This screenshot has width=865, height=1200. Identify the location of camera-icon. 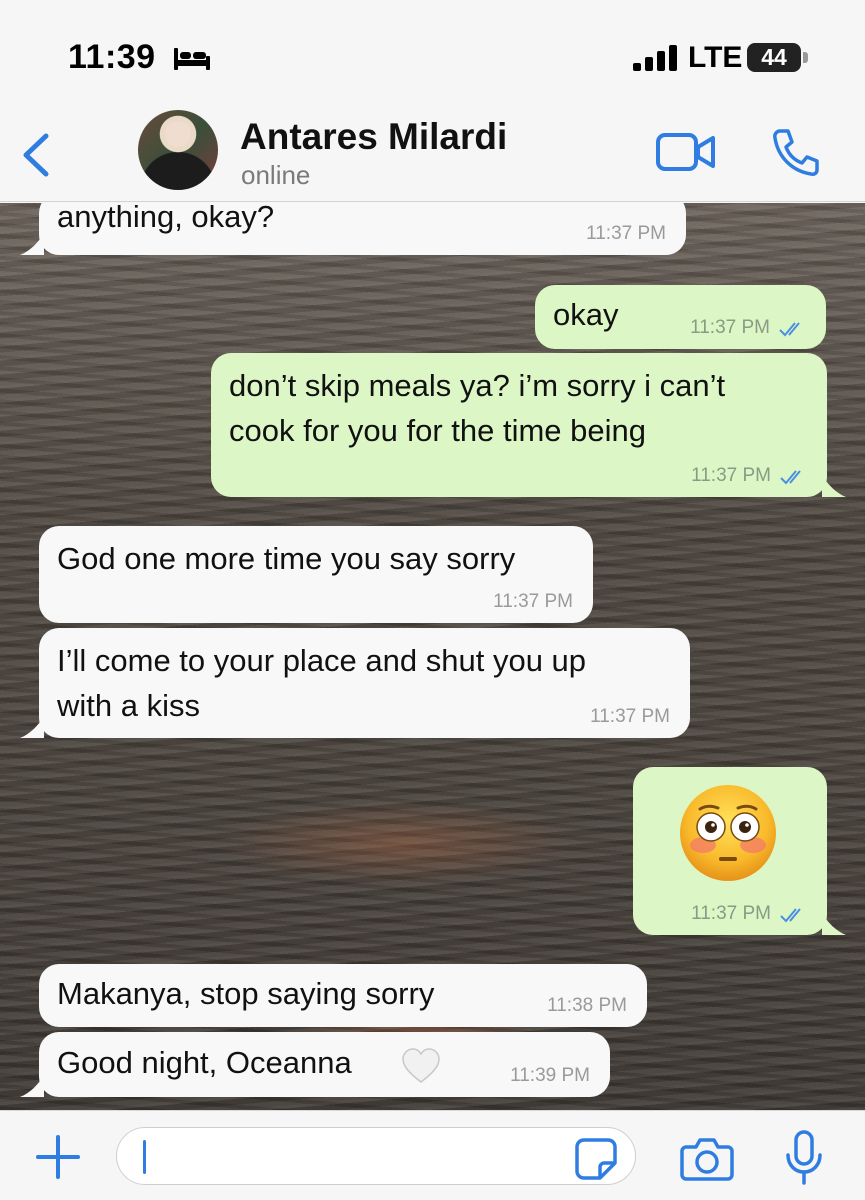
(707, 1159).